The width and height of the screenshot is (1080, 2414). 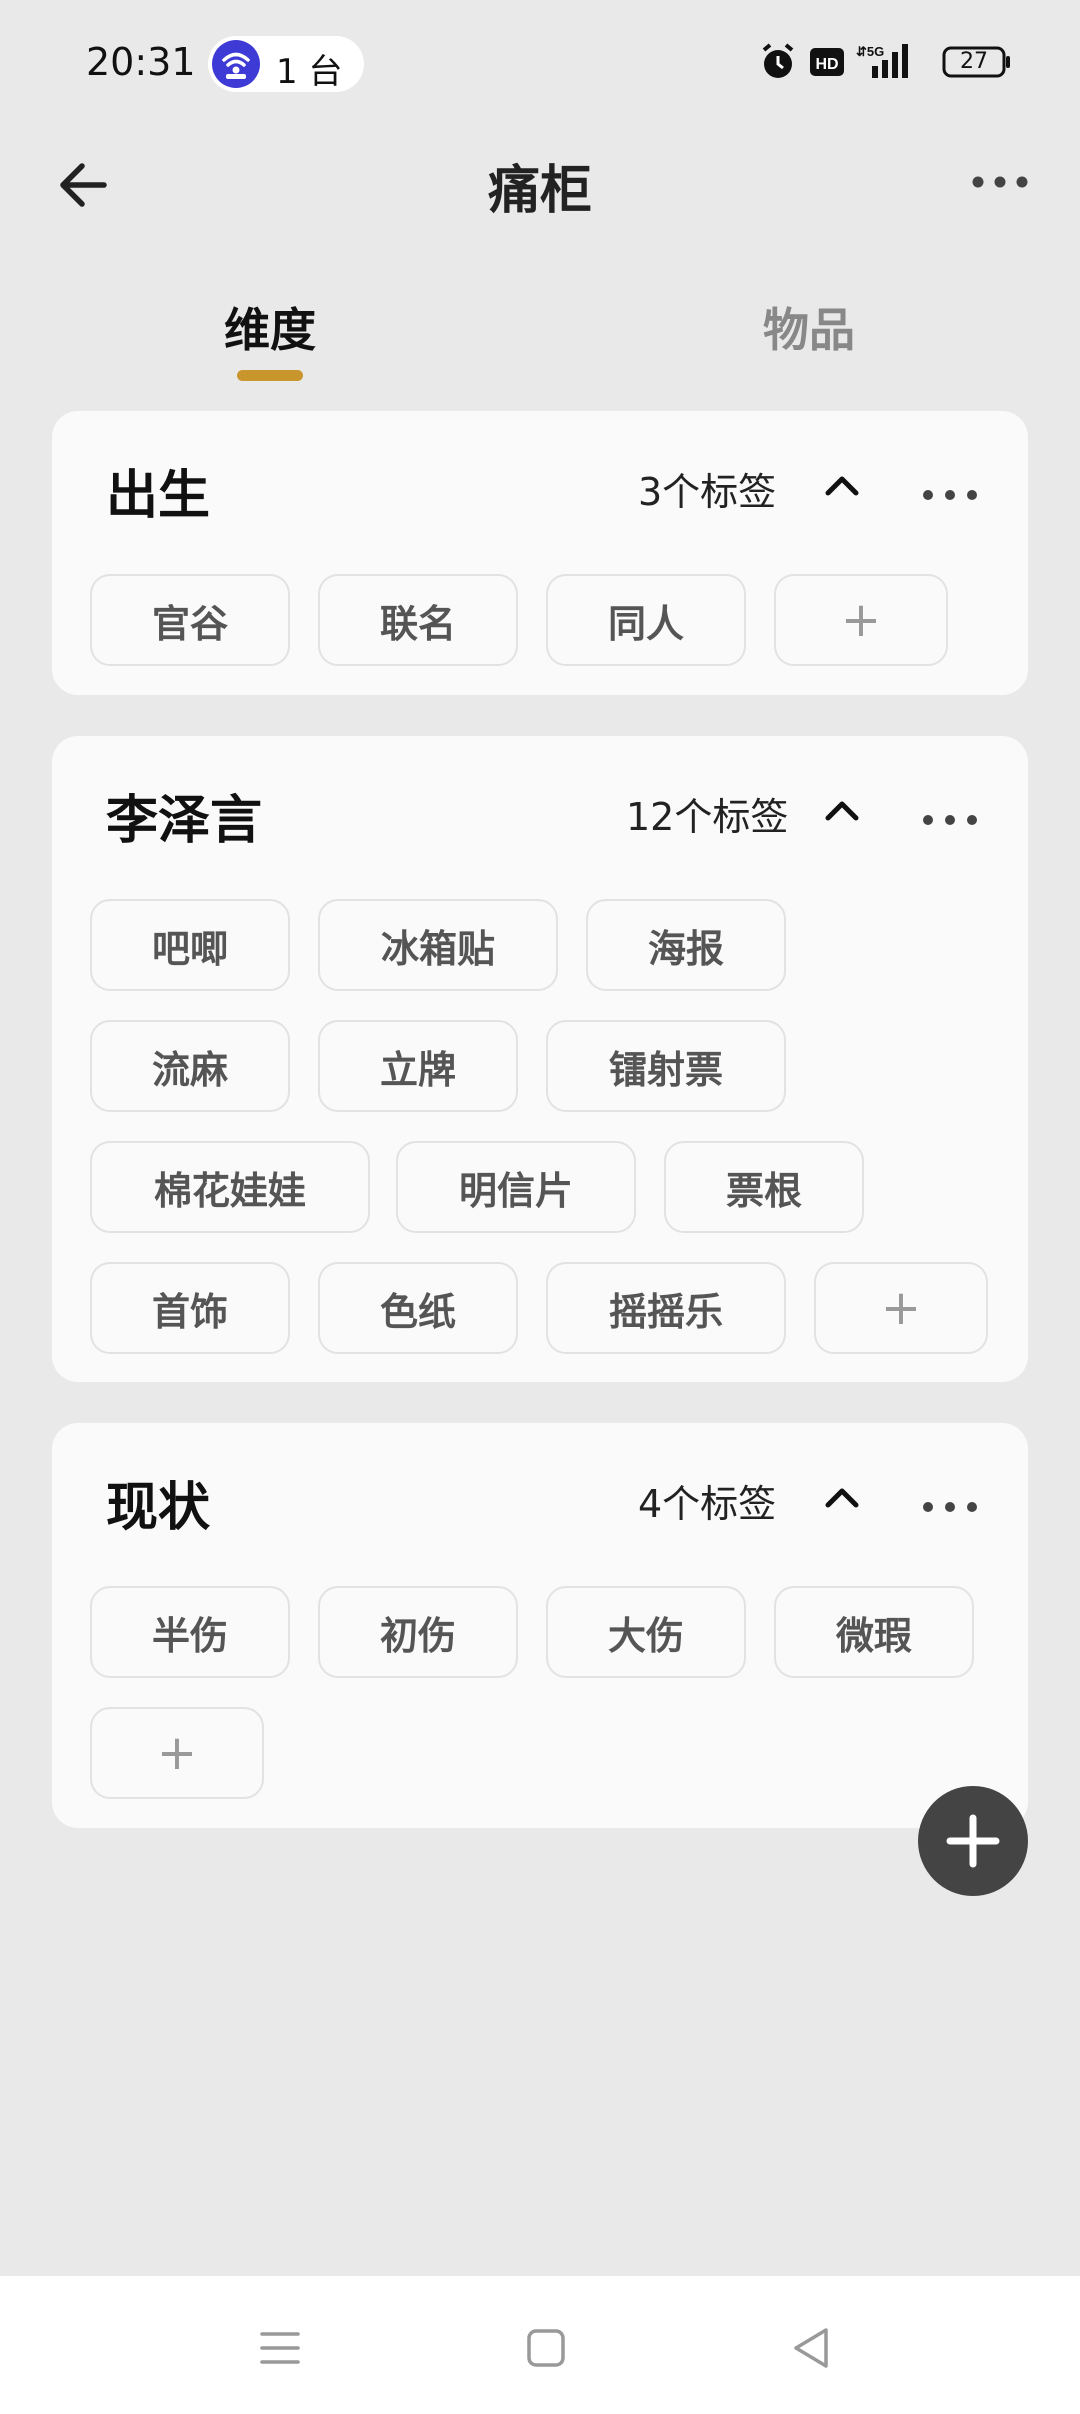 I want to click on tag-chip: 首饰, so click(x=190, y=1308).